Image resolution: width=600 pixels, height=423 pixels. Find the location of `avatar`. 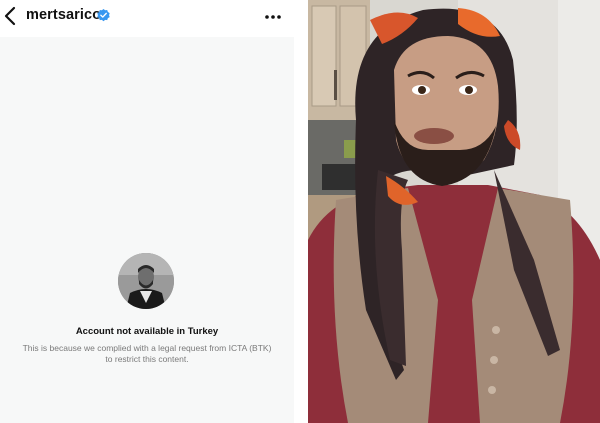

avatar is located at coordinates (146, 281).